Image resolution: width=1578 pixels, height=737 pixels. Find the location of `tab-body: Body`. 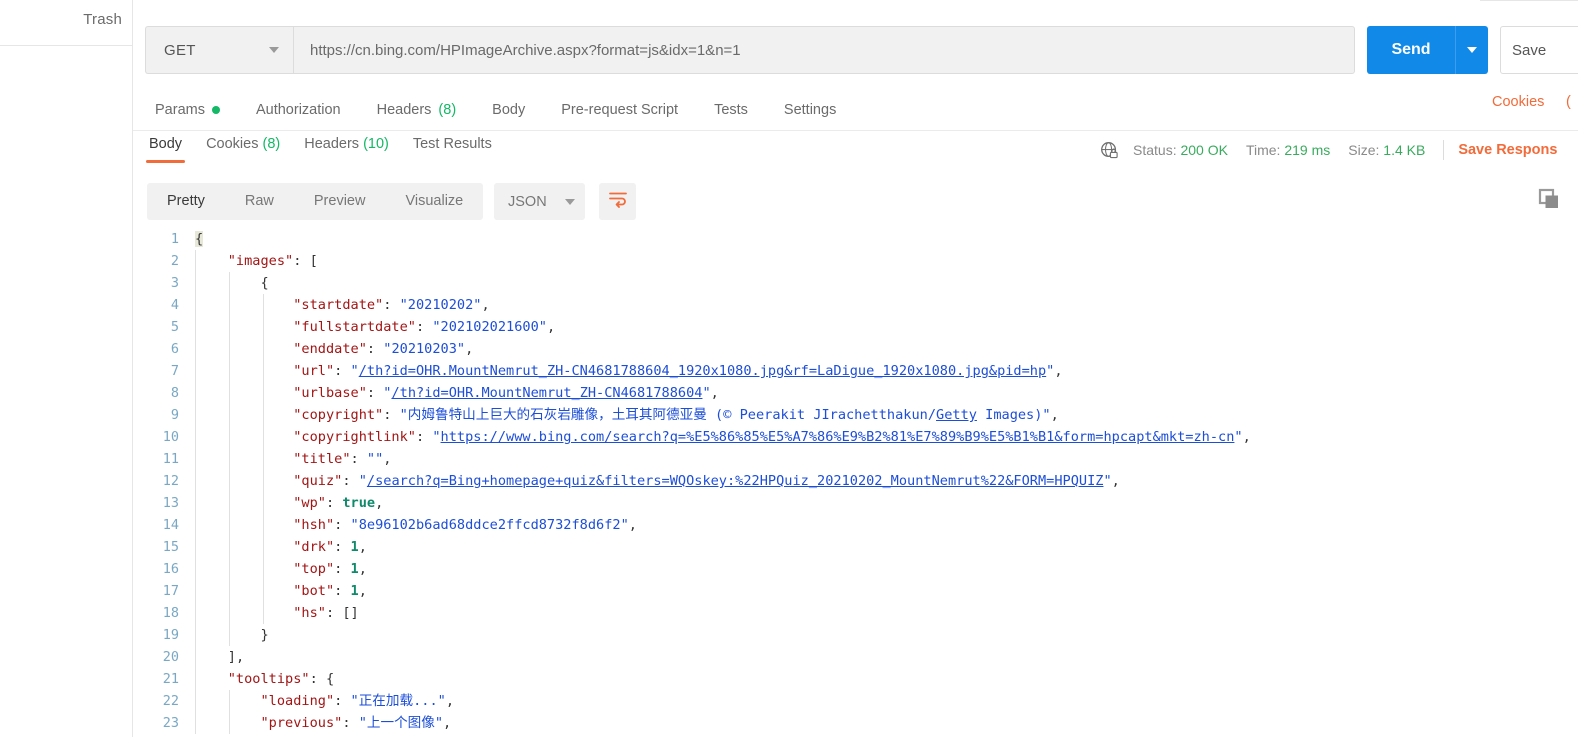

tab-body: Body is located at coordinates (508, 110).